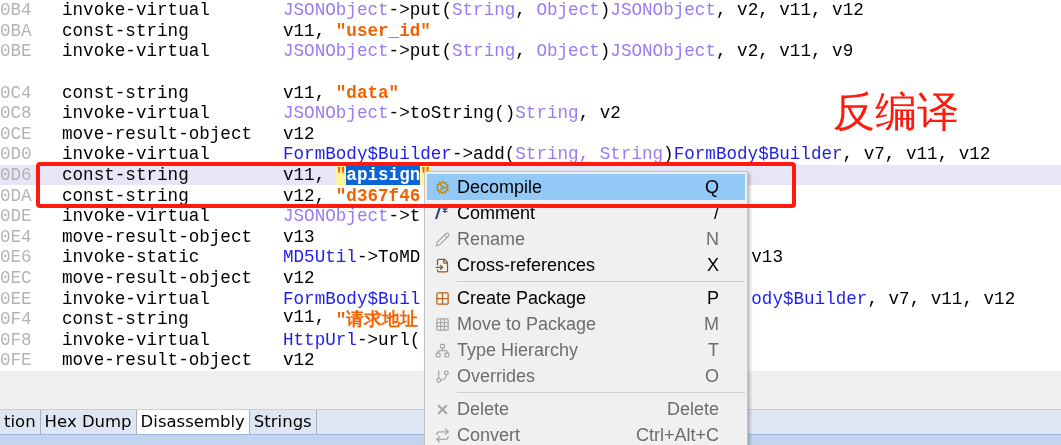 The image size is (1061, 445). I want to click on operands: v11, "user_id", so click(357, 30).